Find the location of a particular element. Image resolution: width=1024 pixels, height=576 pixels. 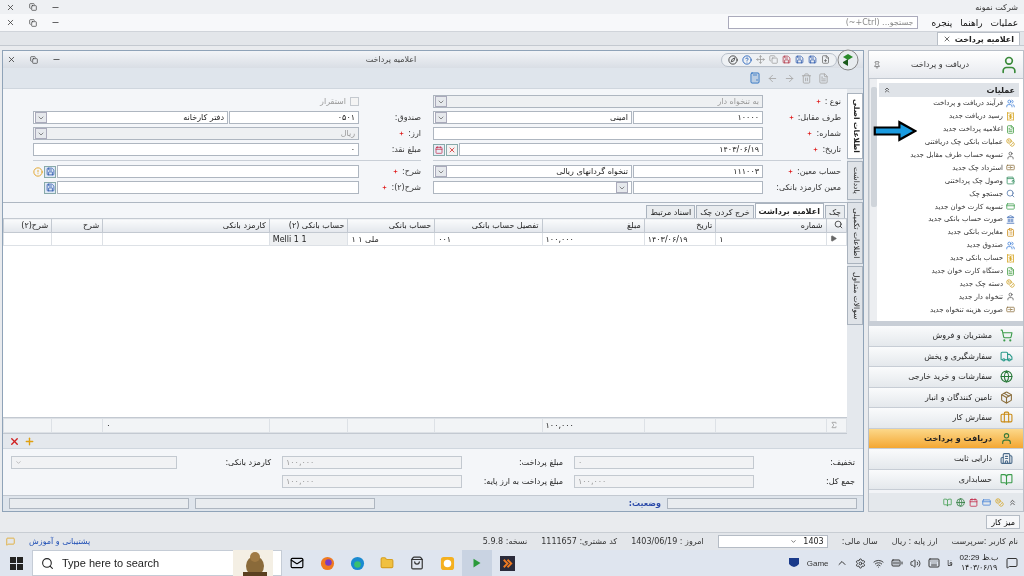

module-button: تامین کنندگان و انبار is located at coordinates (946, 397).